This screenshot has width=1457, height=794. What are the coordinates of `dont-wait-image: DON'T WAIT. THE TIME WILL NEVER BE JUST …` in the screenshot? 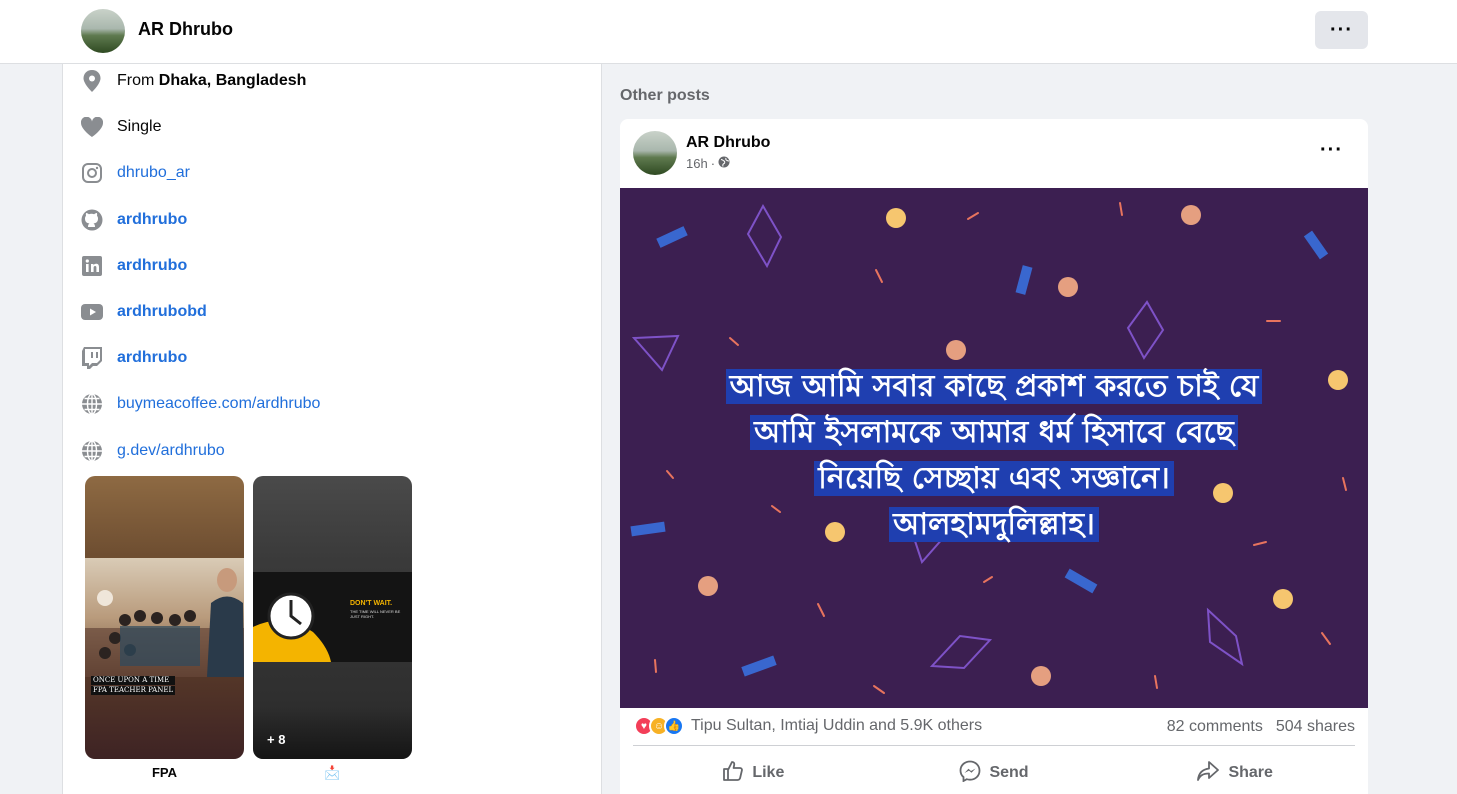 It's located at (332, 617).